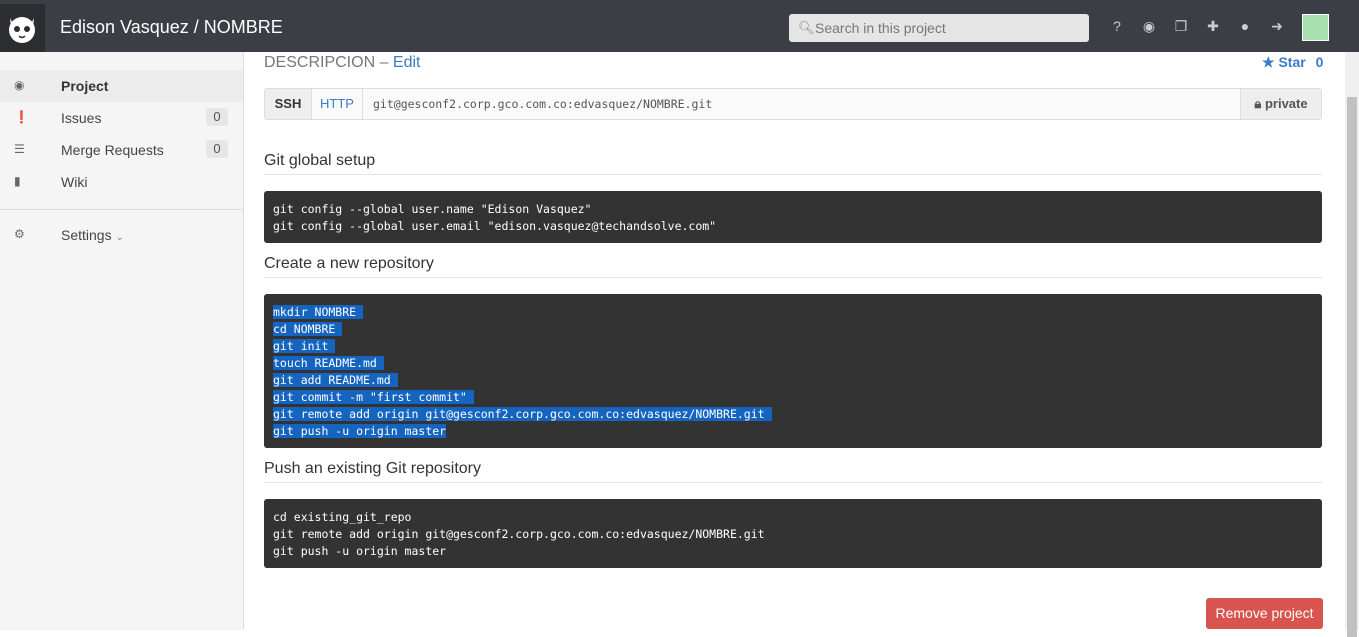  I want to click on sidebar-item-merge-requests: ☰ Merge Requests 0, so click(121, 150).